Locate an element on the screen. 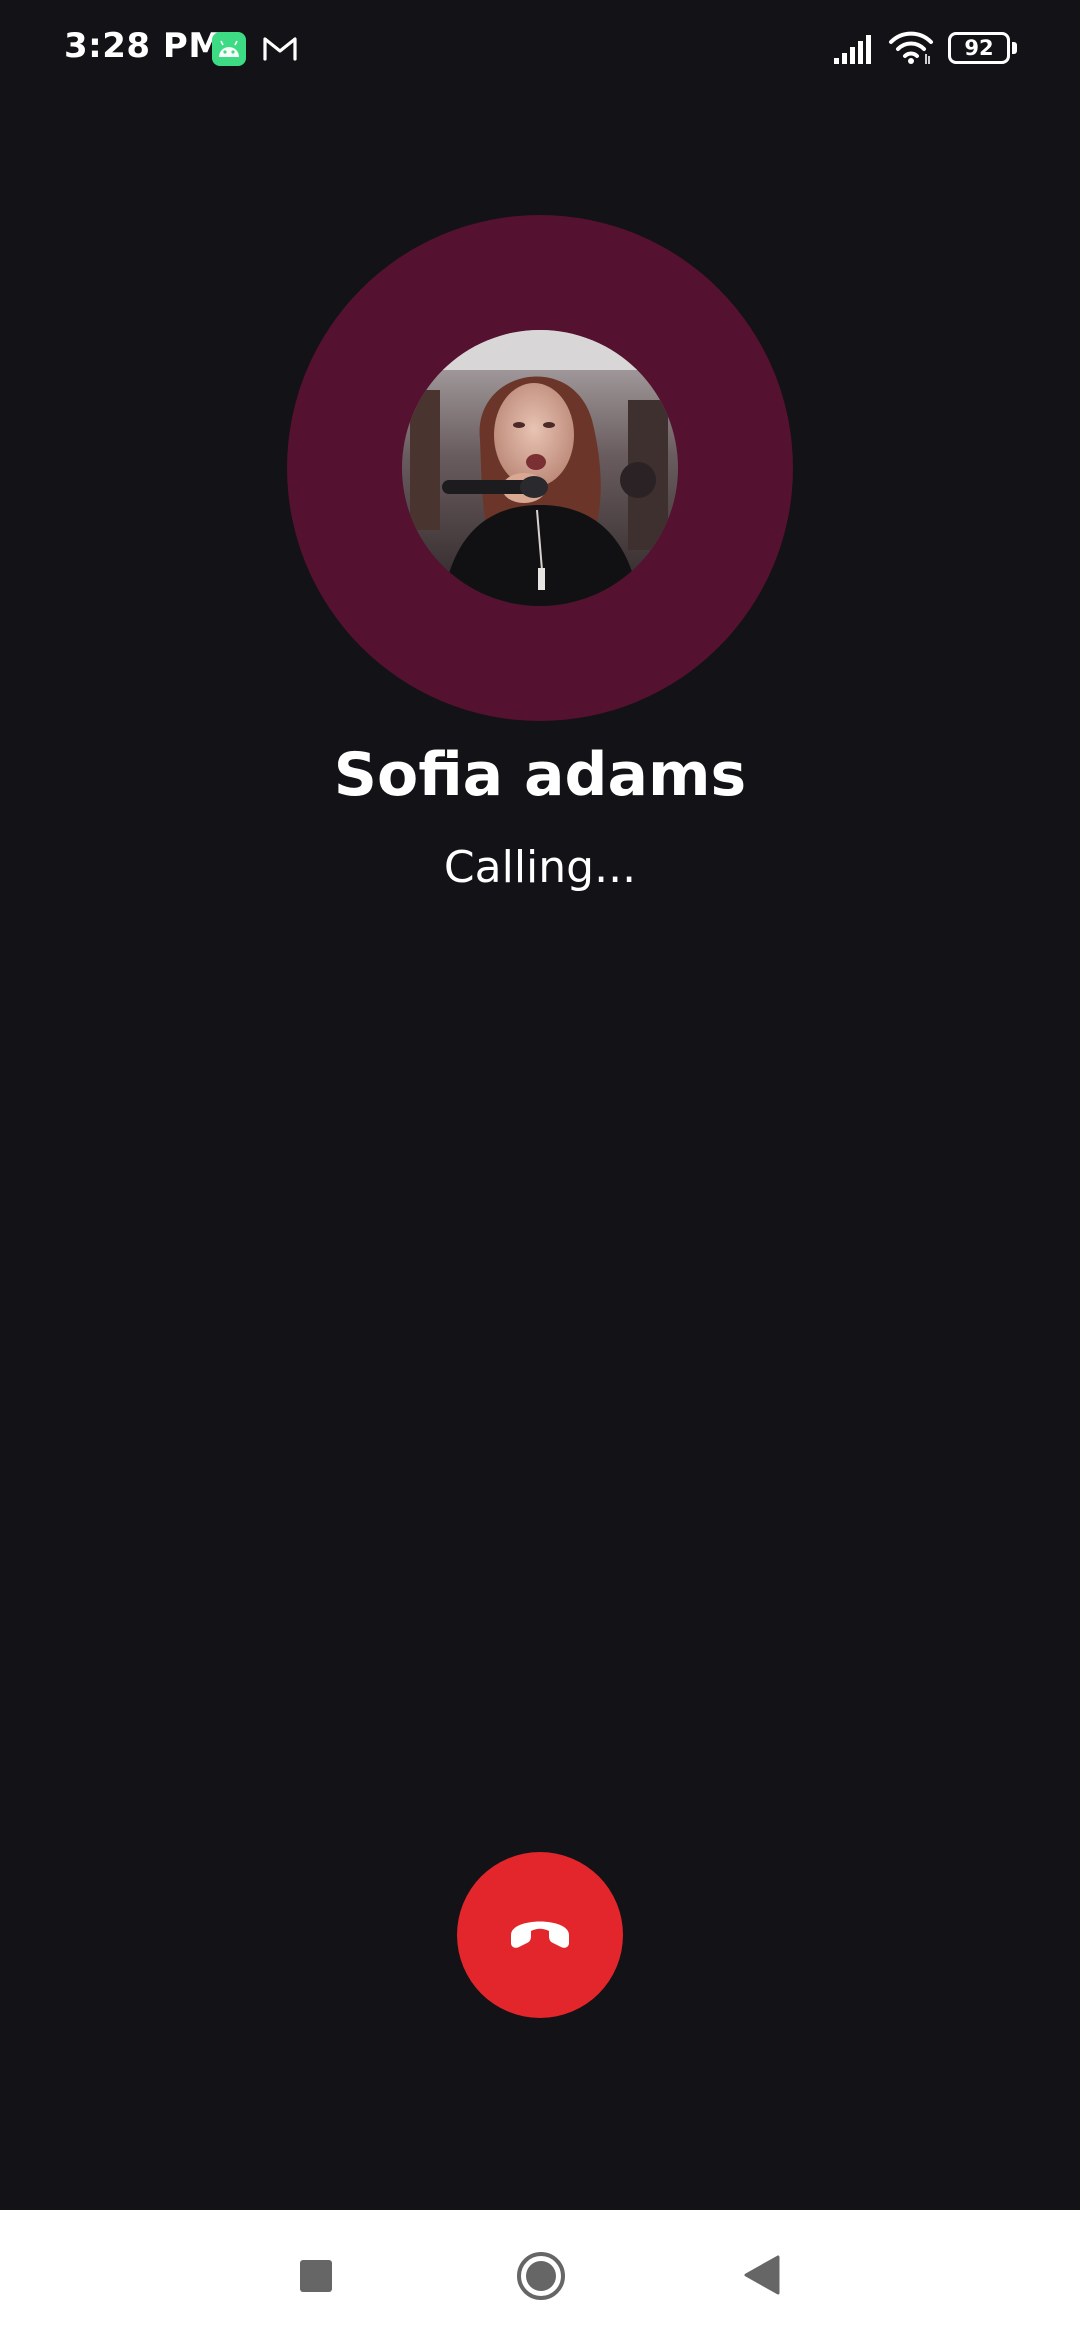 This screenshot has width=1080, height=2340. back-icon is located at coordinates (762, 2275).